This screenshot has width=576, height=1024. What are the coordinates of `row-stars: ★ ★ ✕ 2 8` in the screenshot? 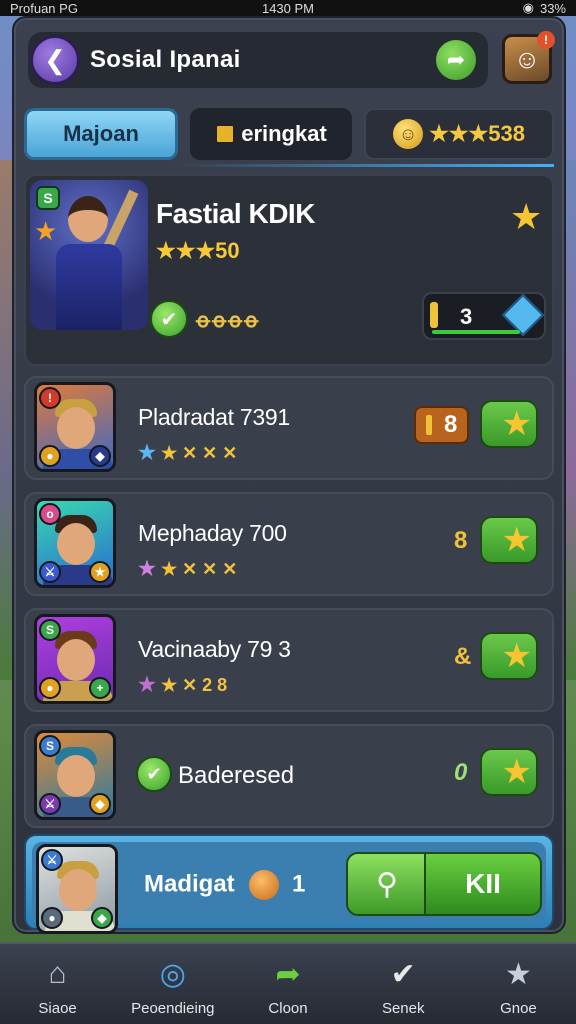 It's located at (182, 684).